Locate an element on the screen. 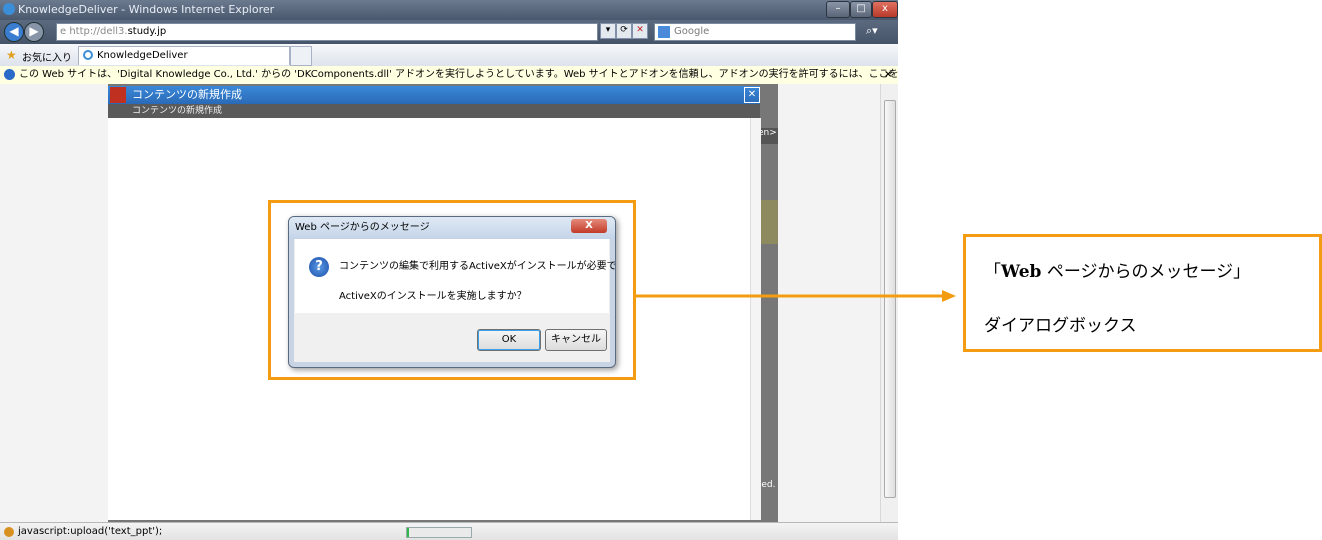 The height and width of the screenshot is (540, 1322). search-engine-label: Google is located at coordinates (692, 31).